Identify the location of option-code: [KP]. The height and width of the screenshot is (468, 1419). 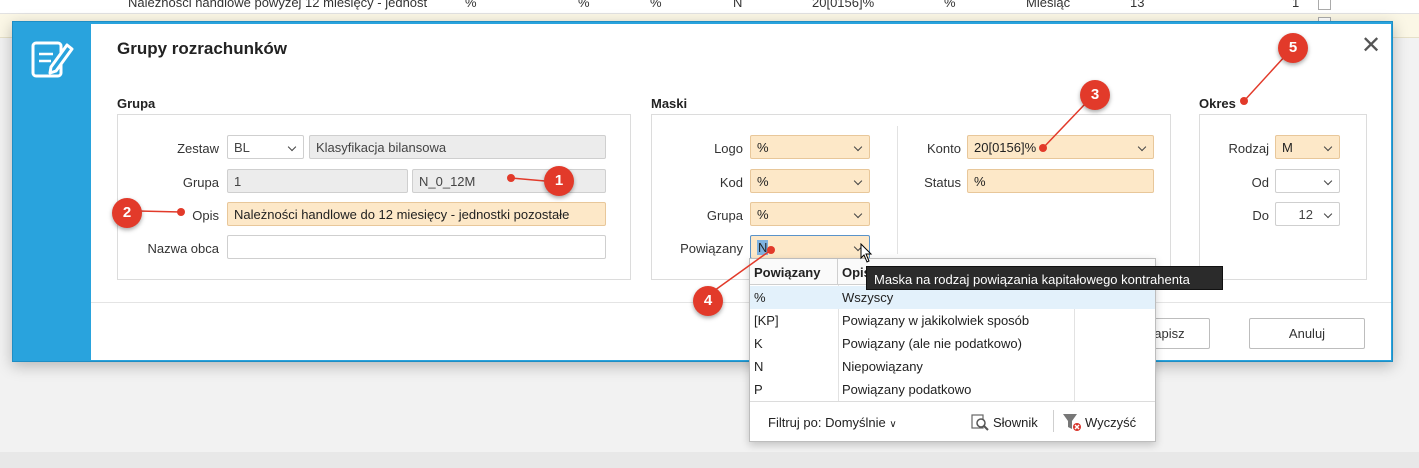
(766, 320).